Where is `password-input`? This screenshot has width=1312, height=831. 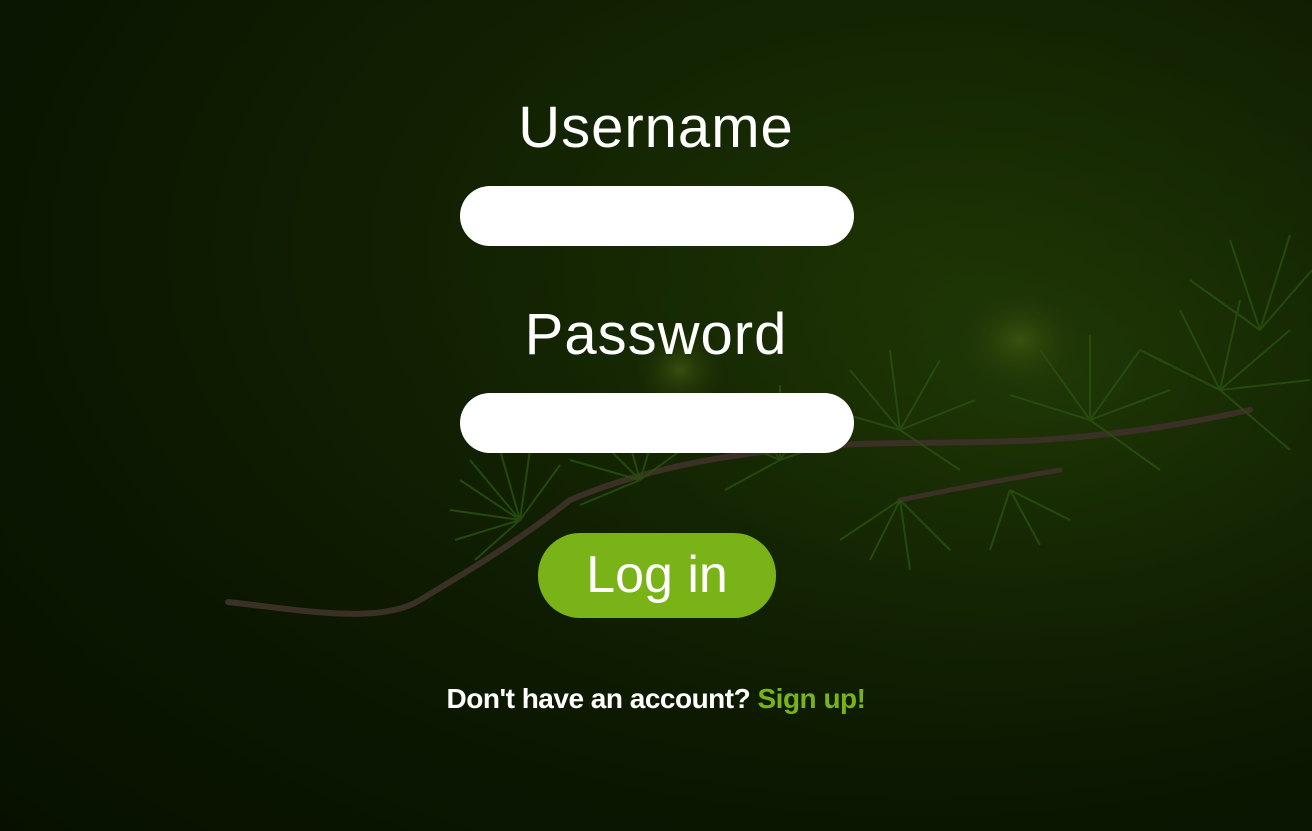
password-input is located at coordinates (657, 423).